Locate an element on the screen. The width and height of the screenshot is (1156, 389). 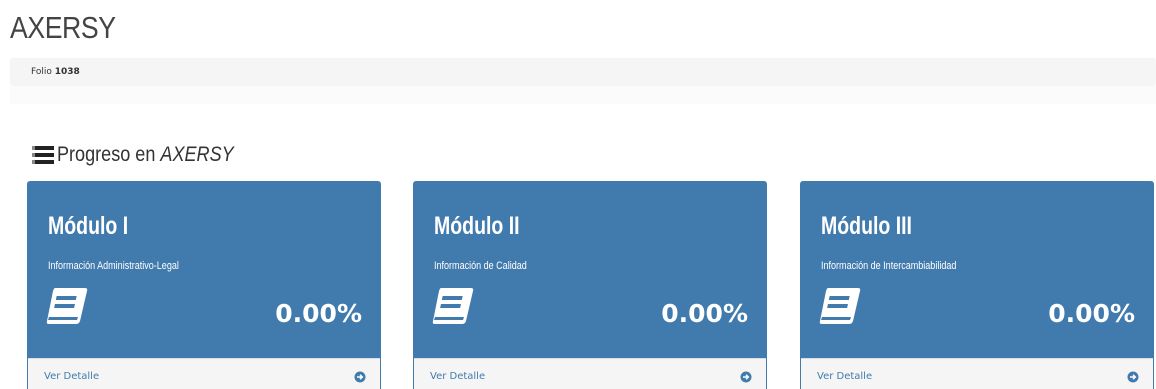
module-subtitle: Información Administrativo-Legal is located at coordinates (113, 266).